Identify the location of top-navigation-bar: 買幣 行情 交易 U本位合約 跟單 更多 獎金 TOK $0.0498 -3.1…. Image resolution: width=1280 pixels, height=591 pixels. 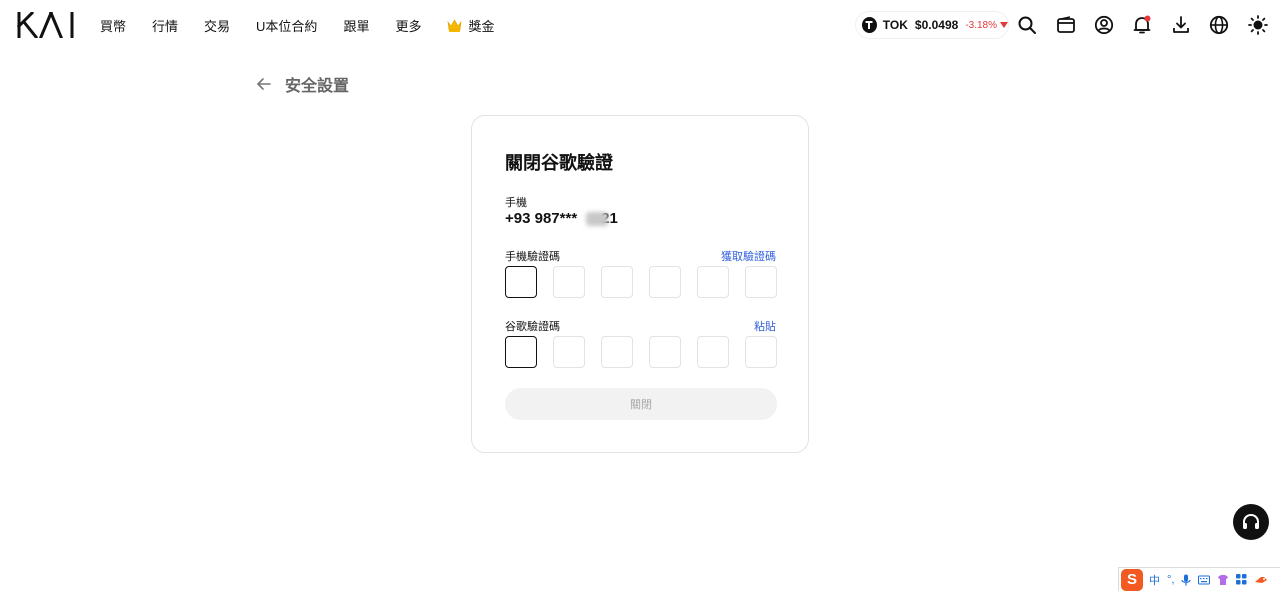
(640, 25).